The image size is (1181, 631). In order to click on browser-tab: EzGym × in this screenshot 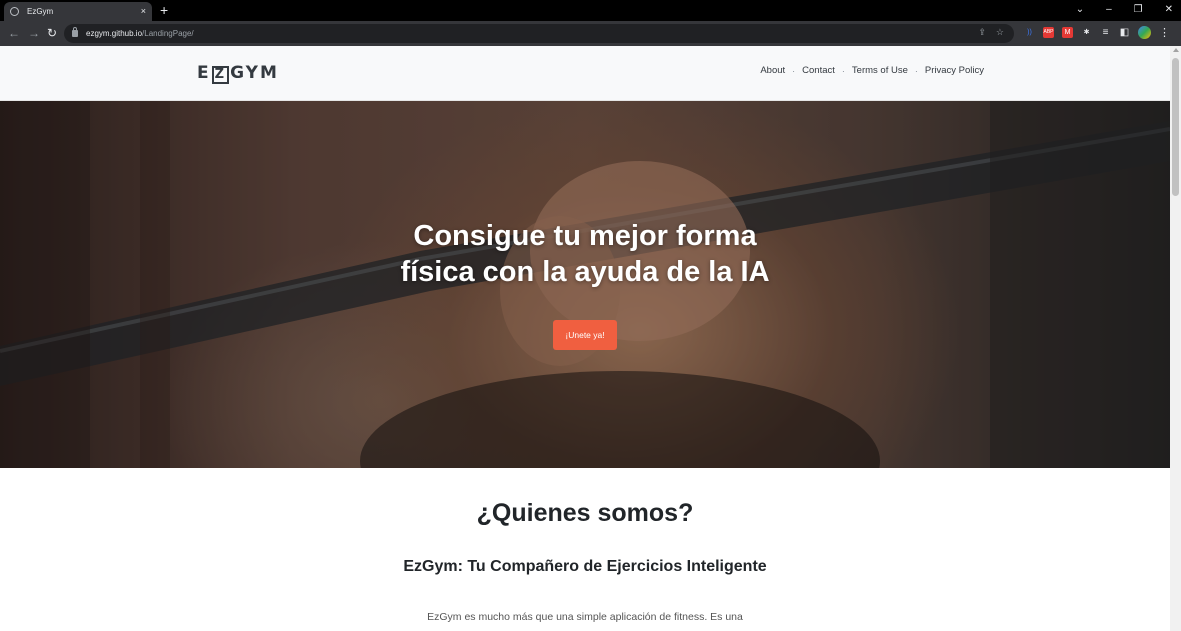, I will do `click(78, 11)`.